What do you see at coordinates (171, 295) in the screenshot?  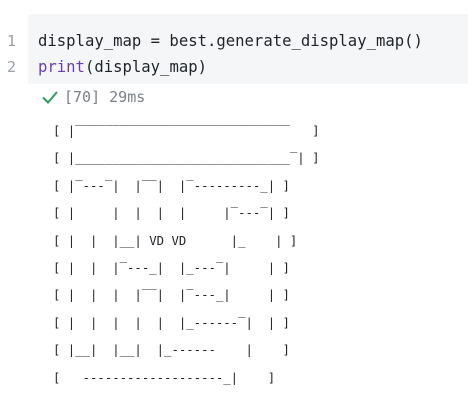 I see `output-line: [ | | | |‾‾| |‾---_| | ]` at bounding box center [171, 295].